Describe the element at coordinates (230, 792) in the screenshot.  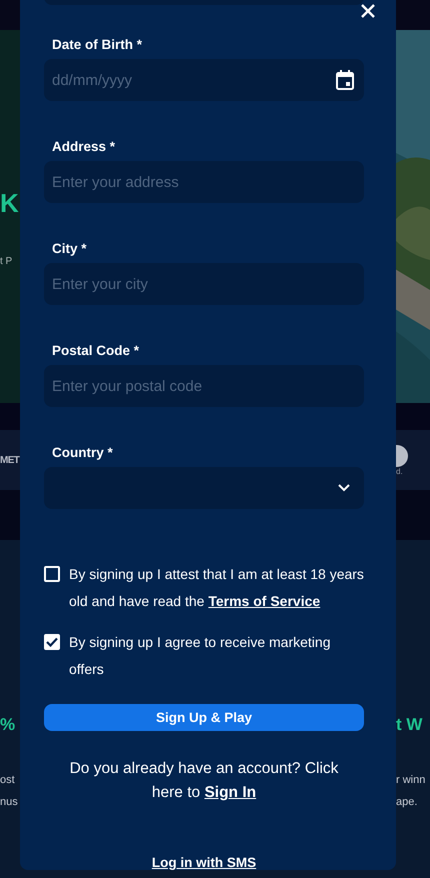
I see `sign-in-link: Sign In` at that location.